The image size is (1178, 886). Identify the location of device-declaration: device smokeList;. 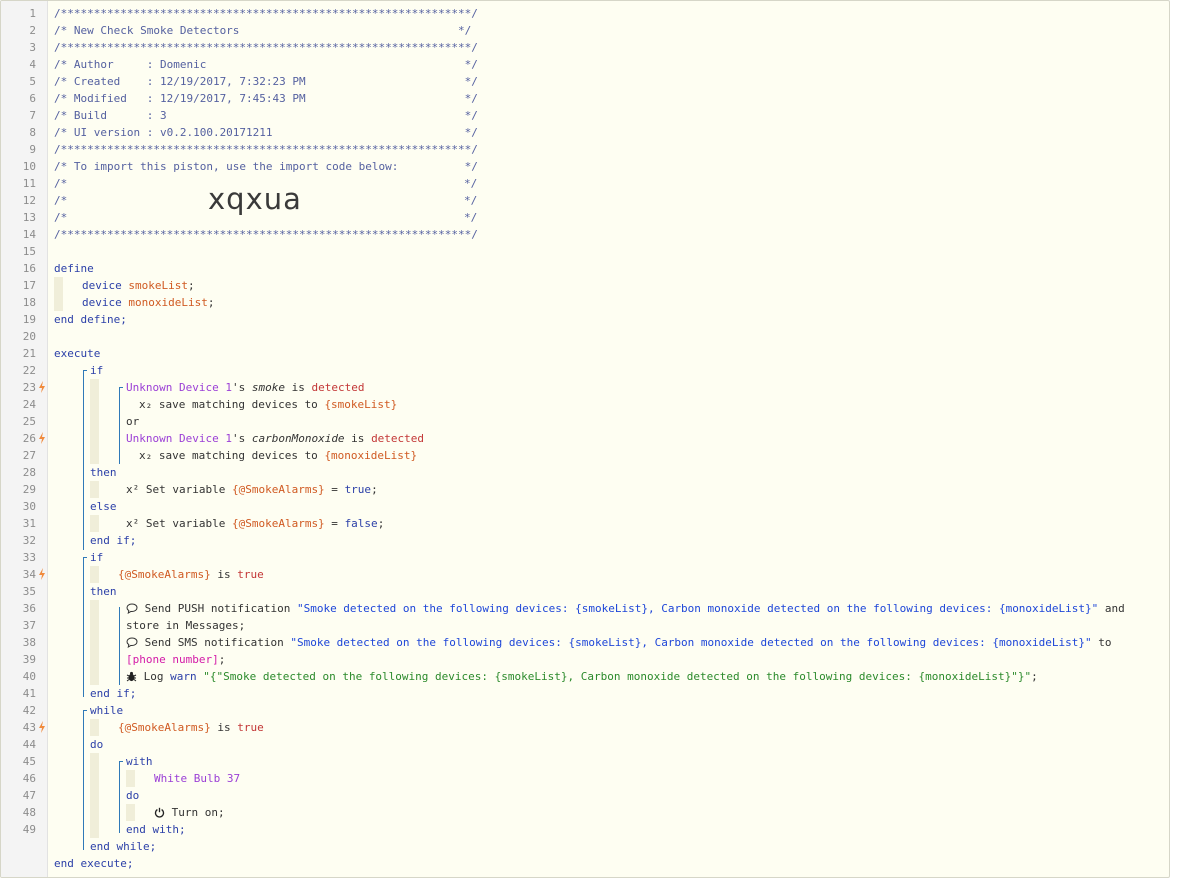
(625, 285).